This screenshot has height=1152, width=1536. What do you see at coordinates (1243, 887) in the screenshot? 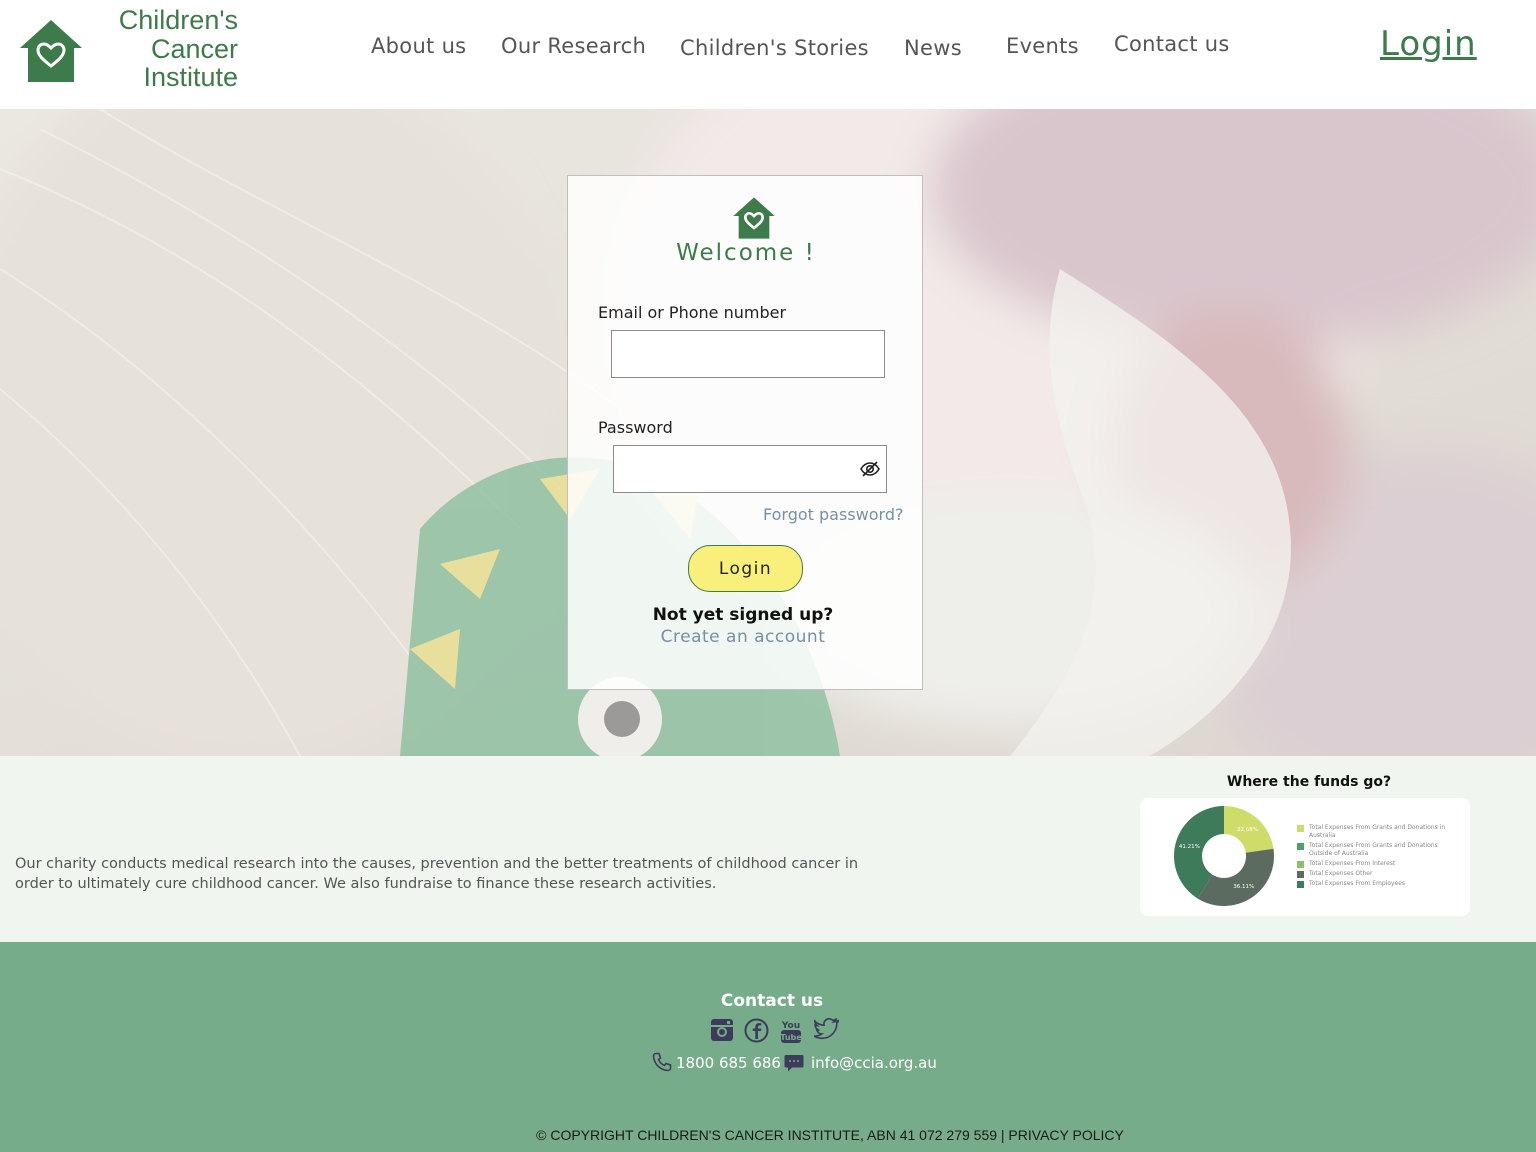
I see `slice-label: 36.11%` at bounding box center [1243, 887].